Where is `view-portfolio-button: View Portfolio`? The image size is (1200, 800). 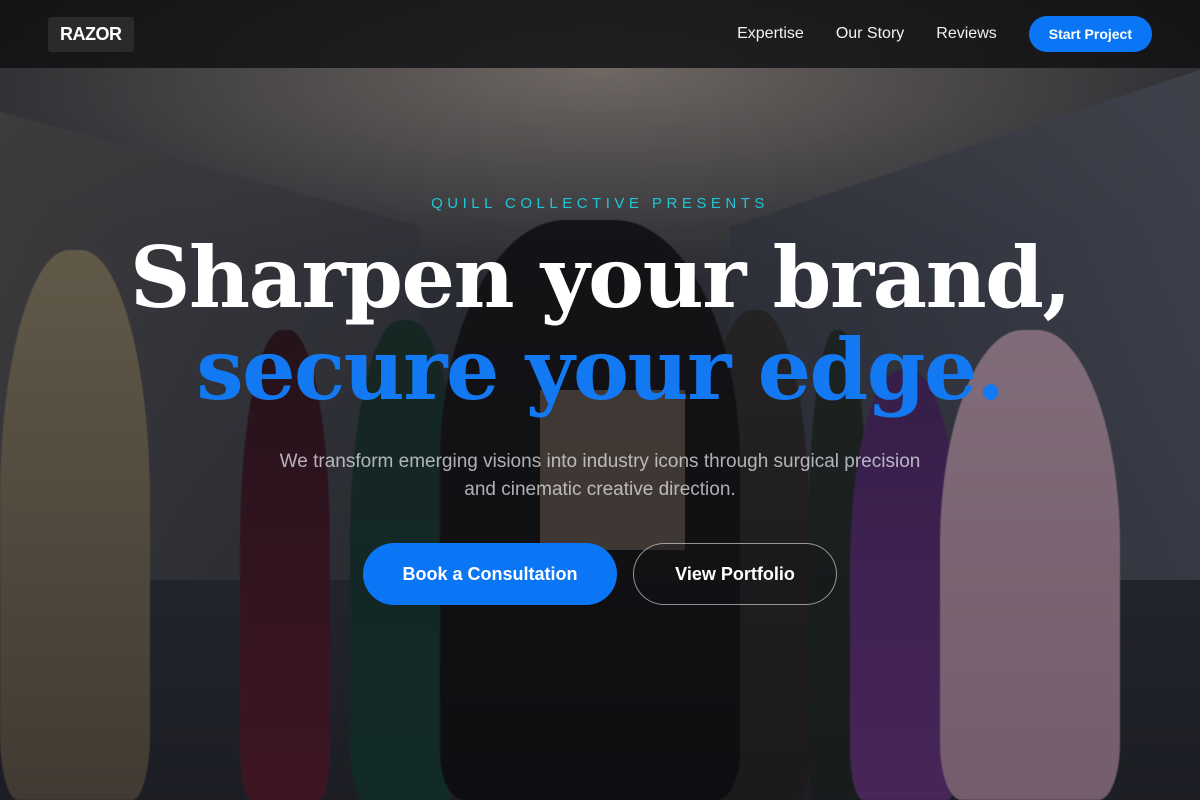
view-portfolio-button: View Portfolio is located at coordinates (735, 574).